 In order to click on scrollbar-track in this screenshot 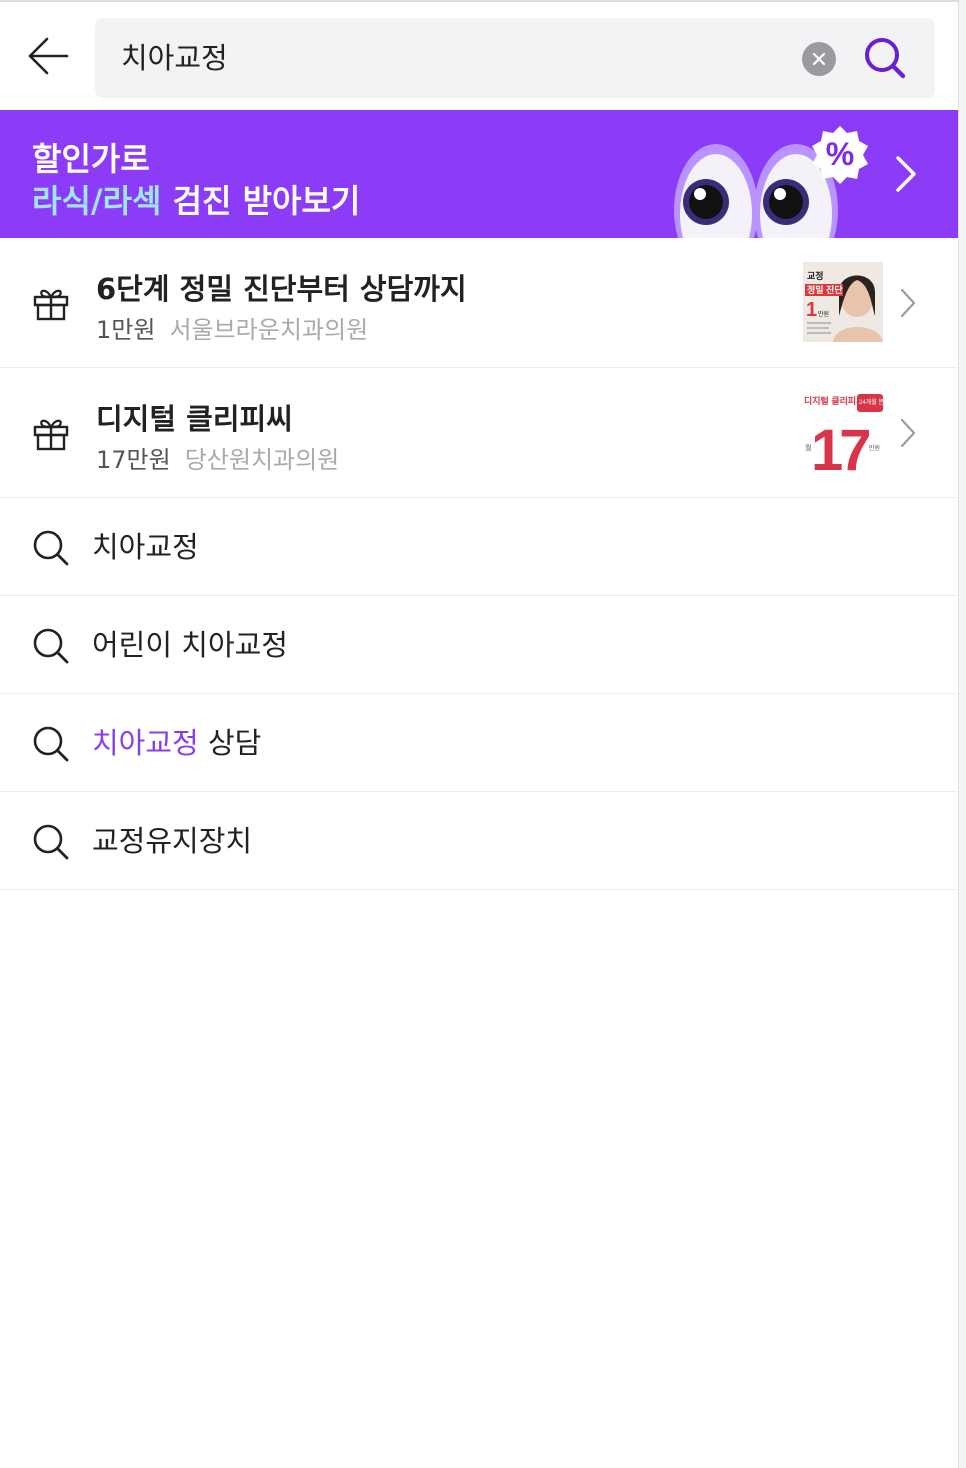, I will do `click(962, 734)`.